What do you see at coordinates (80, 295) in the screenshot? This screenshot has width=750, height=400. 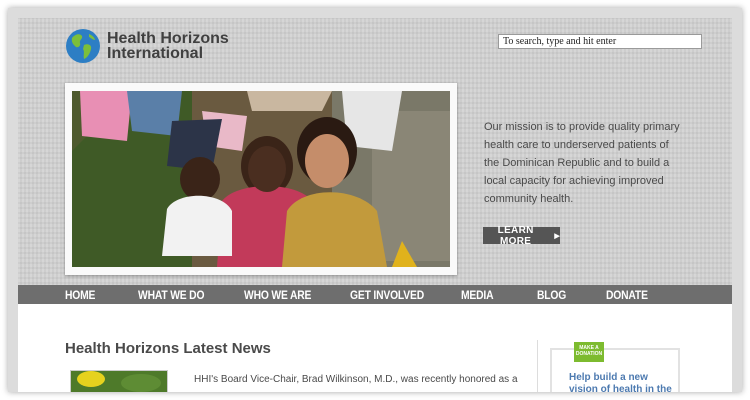 I see `nav-item-home: HOME` at bounding box center [80, 295].